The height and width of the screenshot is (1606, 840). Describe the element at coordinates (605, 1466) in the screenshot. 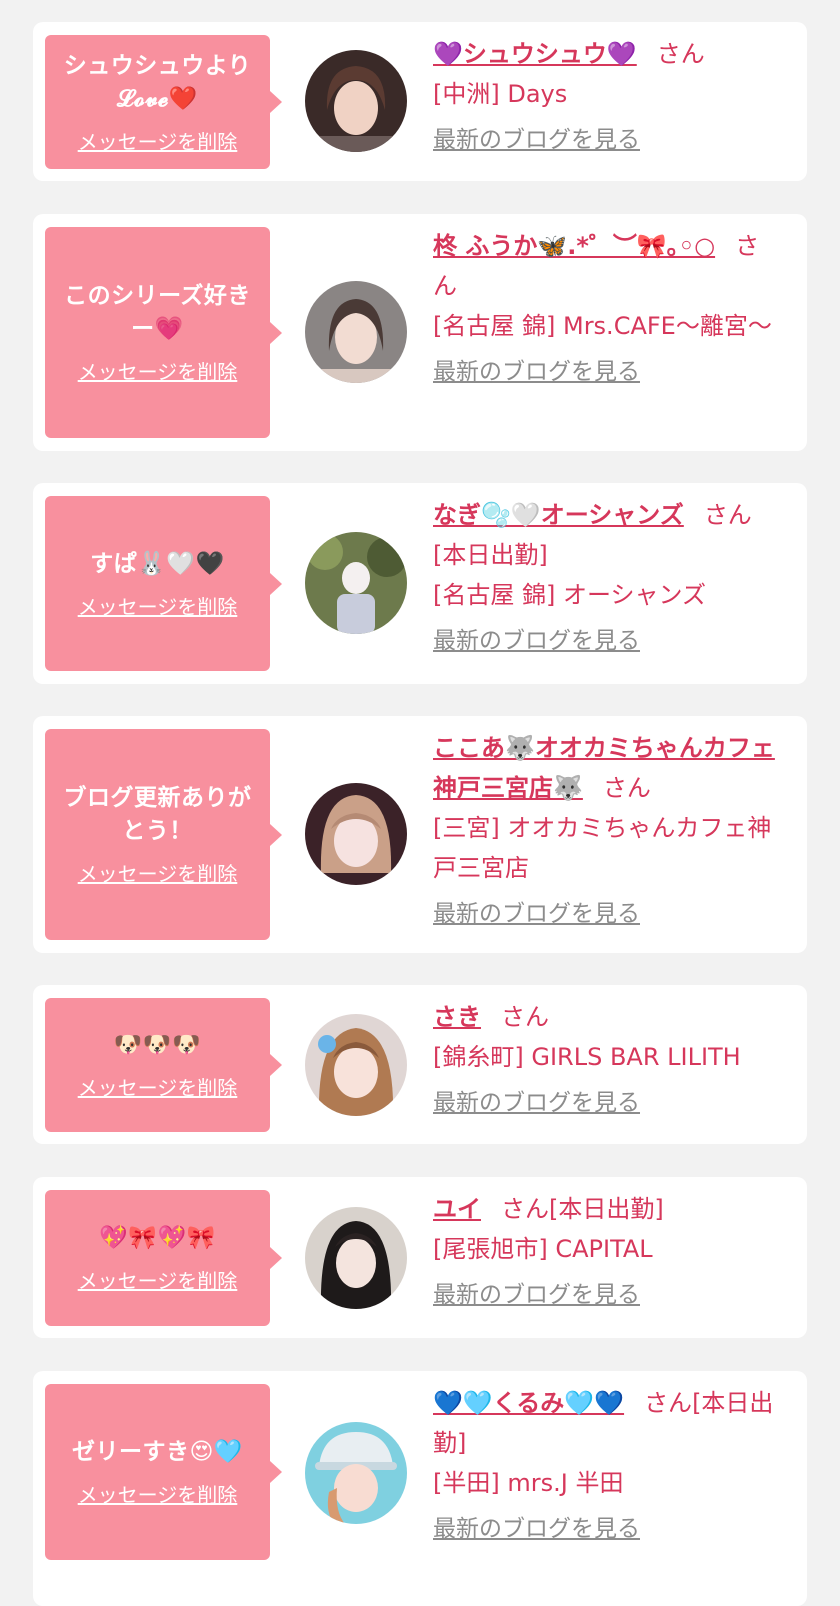

I see `cast-info: 💙🩵くるみ🩵💙 さん[本日出勤] [半田] mrs.J 半田 最新のブログを見る` at that location.